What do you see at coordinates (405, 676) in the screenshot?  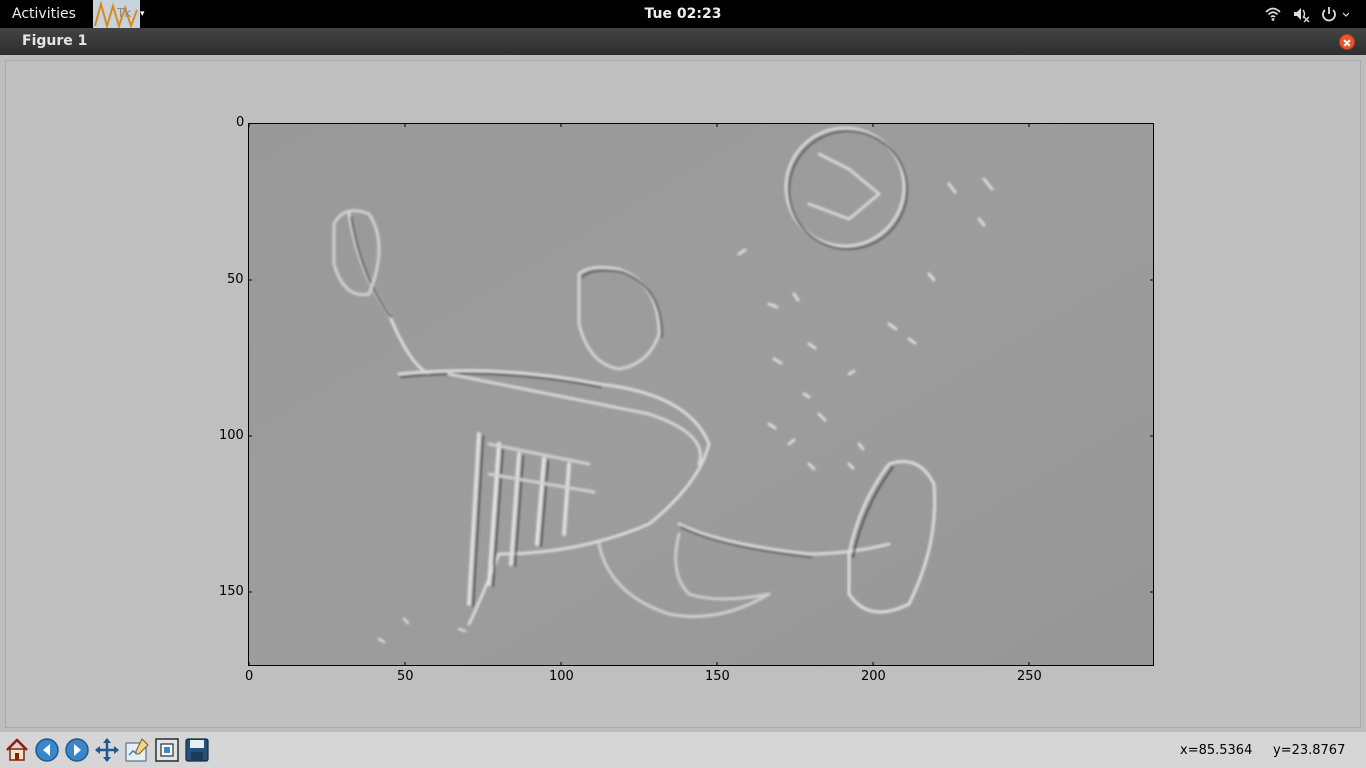 I see `x-tick-label: 50` at bounding box center [405, 676].